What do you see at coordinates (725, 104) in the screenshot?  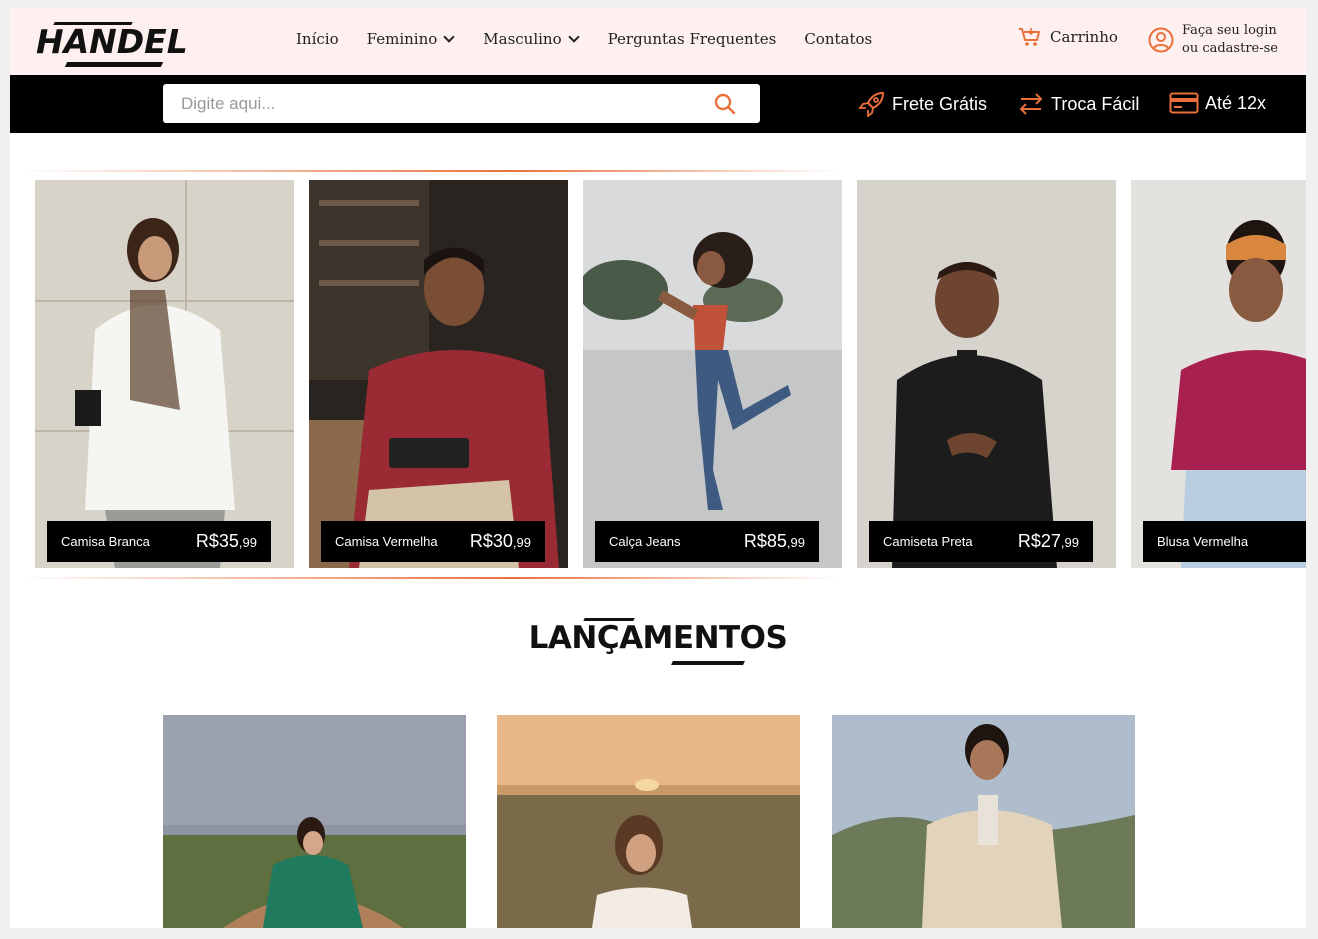 I see `search-icon` at bounding box center [725, 104].